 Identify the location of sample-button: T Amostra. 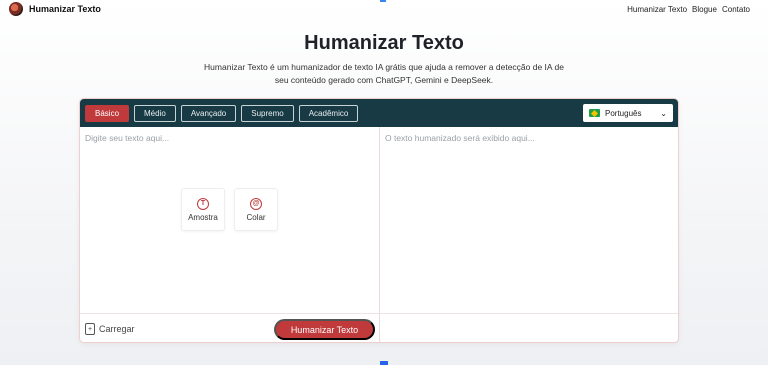
(203, 209).